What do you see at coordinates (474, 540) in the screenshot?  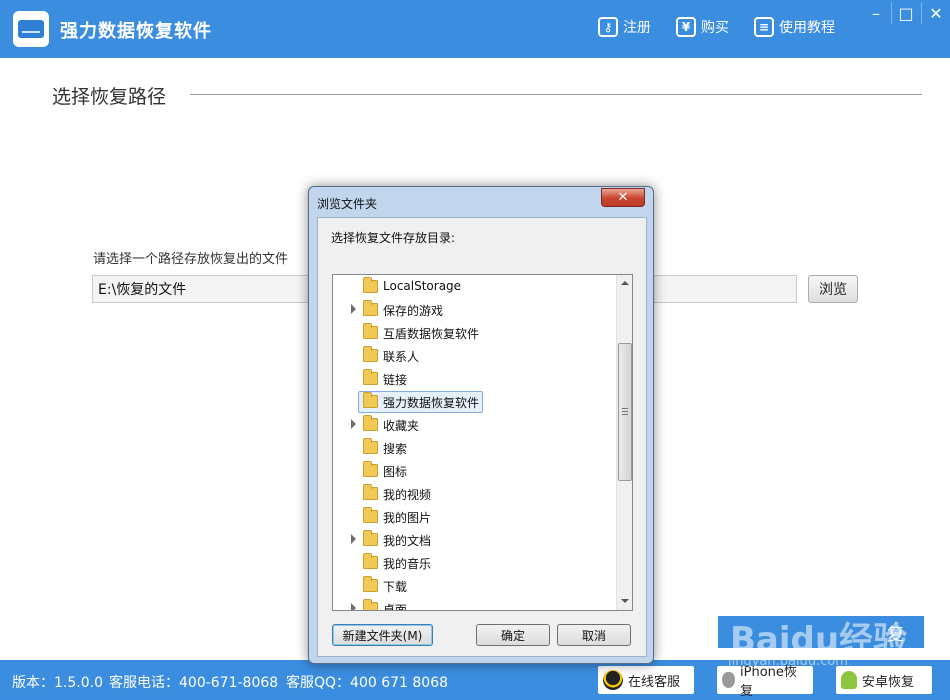 I see `tree-item: 我的文档` at bounding box center [474, 540].